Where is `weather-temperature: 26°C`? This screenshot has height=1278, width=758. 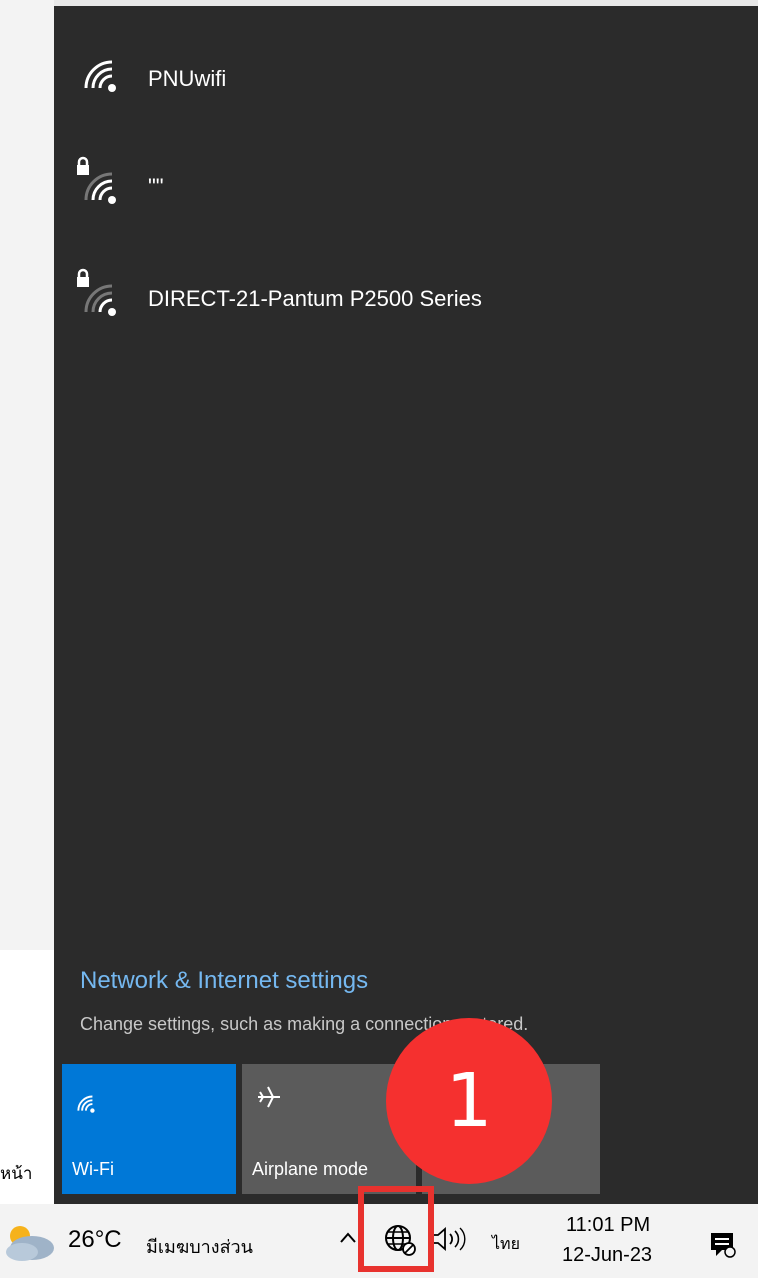 weather-temperature: 26°C is located at coordinates (95, 1240).